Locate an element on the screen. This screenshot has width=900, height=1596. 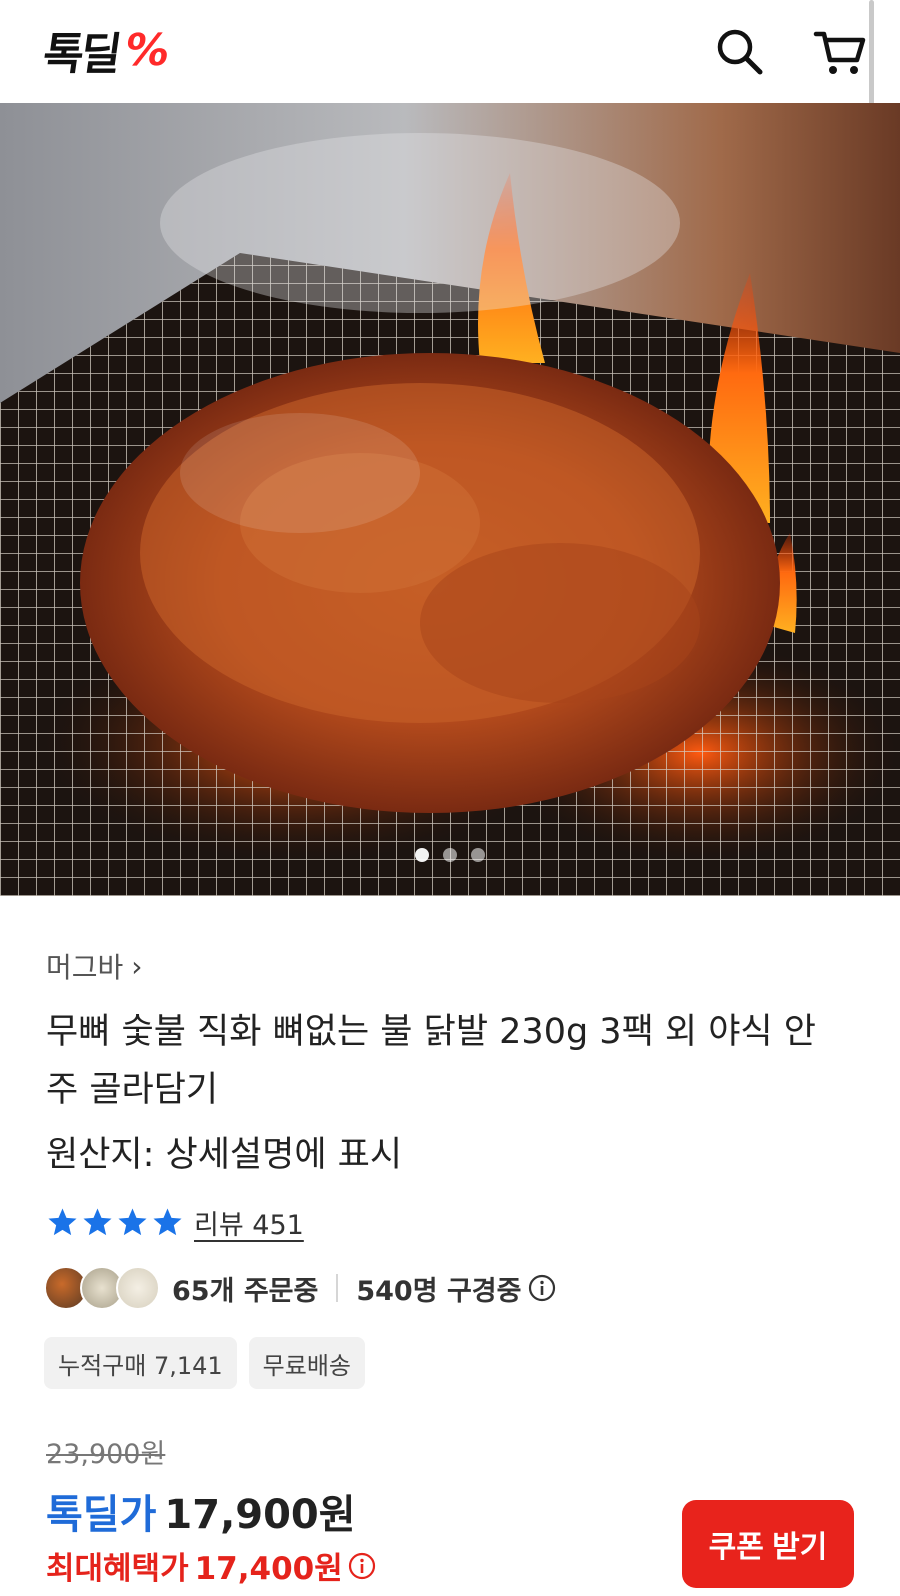
gallery-dots is located at coordinates (450, 855).